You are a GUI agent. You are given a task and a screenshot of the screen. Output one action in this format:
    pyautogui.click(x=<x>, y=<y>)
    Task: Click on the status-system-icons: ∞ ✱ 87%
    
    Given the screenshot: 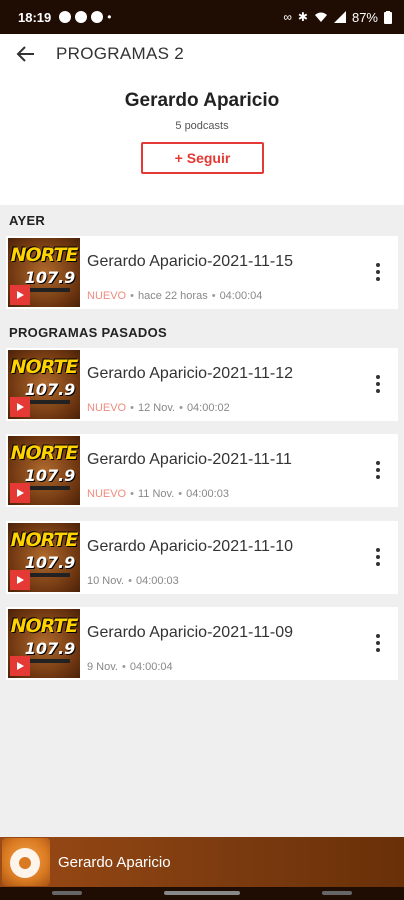 What is the action you would take?
    pyautogui.click(x=337, y=17)
    